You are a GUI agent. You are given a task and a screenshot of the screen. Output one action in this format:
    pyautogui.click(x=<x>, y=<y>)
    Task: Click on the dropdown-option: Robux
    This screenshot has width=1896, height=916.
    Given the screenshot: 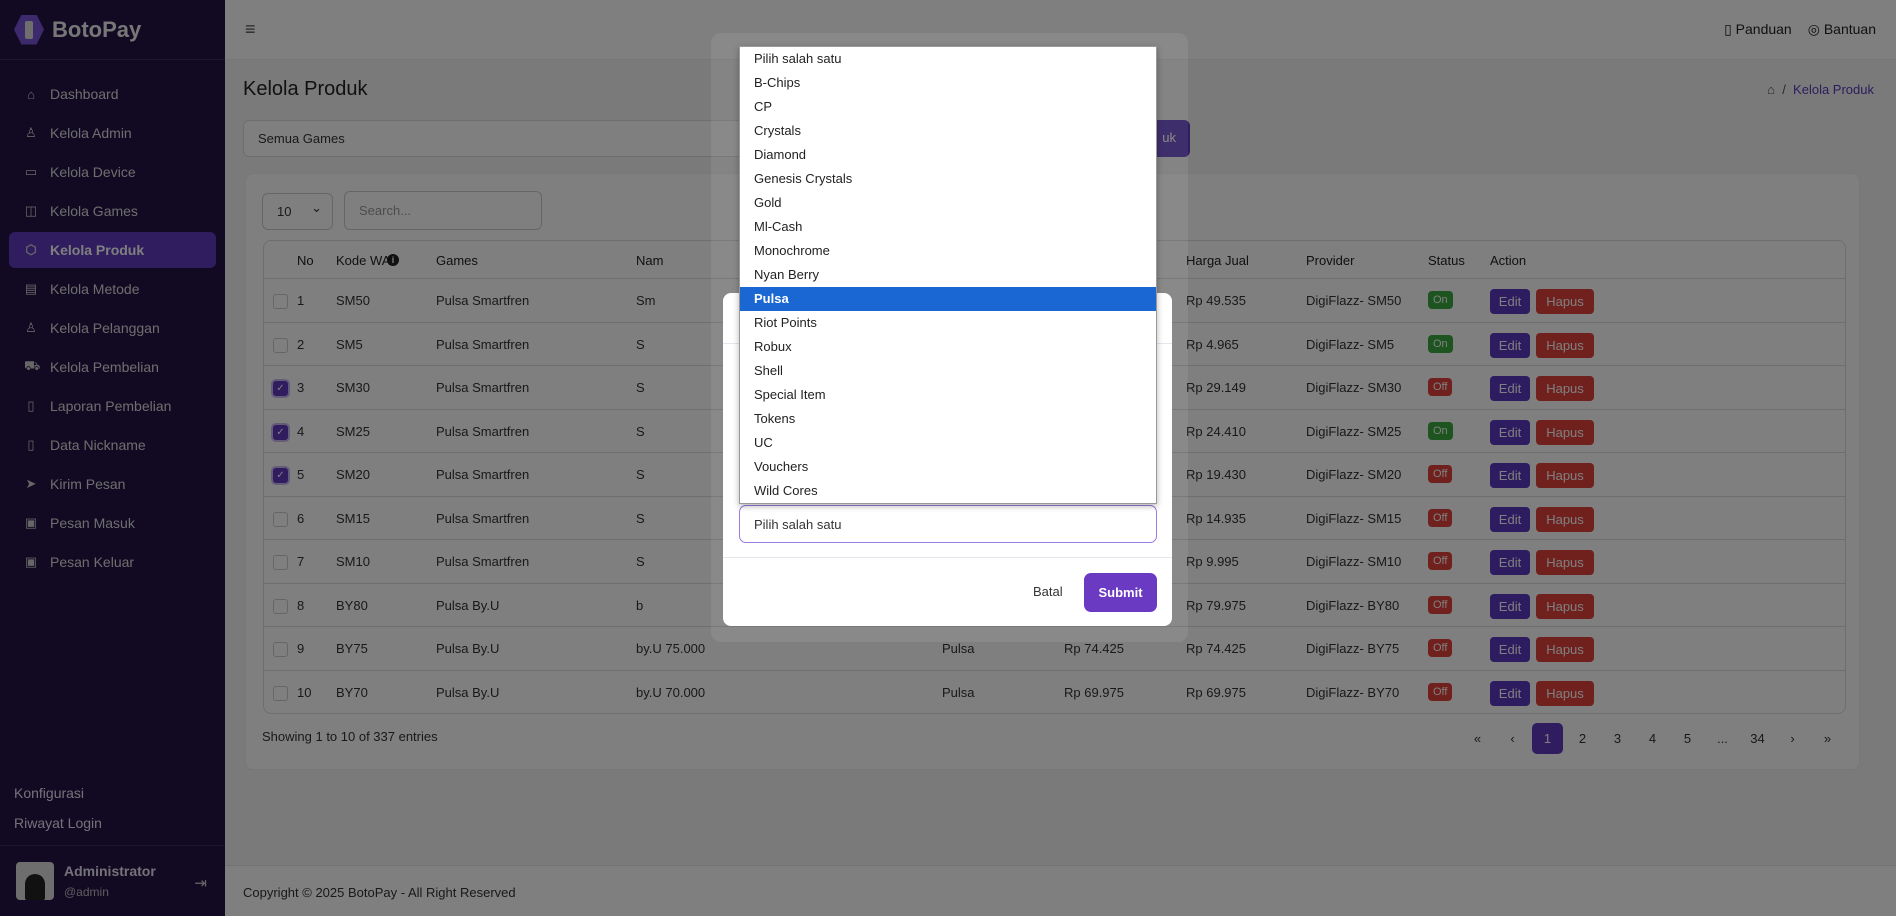 What is the action you would take?
    pyautogui.click(x=948, y=347)
    